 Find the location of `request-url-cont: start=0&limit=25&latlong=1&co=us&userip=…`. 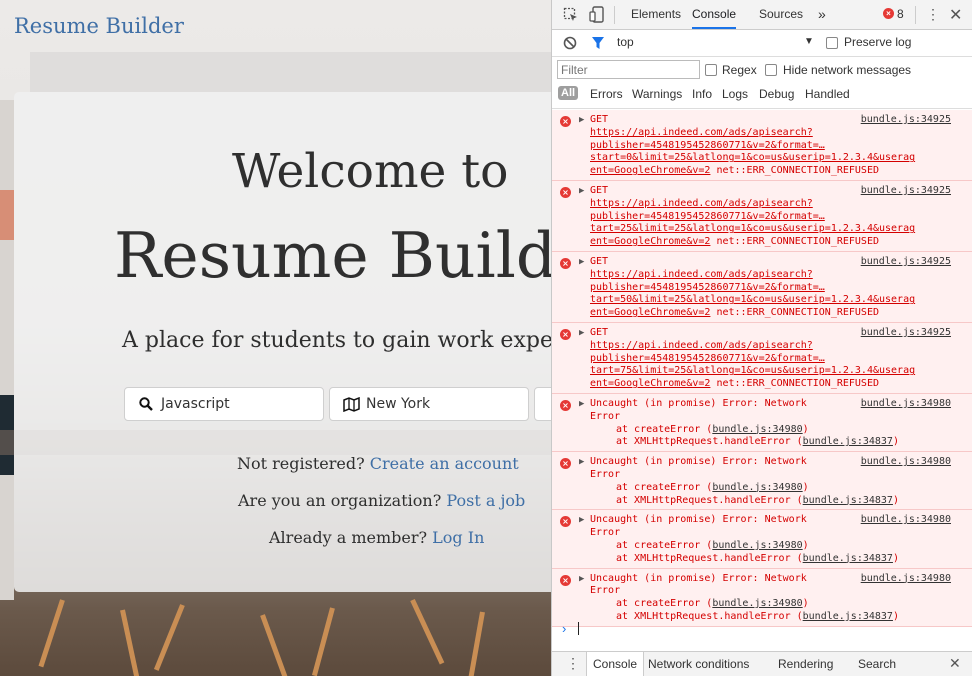

request-url-cont: start=0&limit=25&latlong=1&co=us&userip=… is located at coordinates (752, 157).